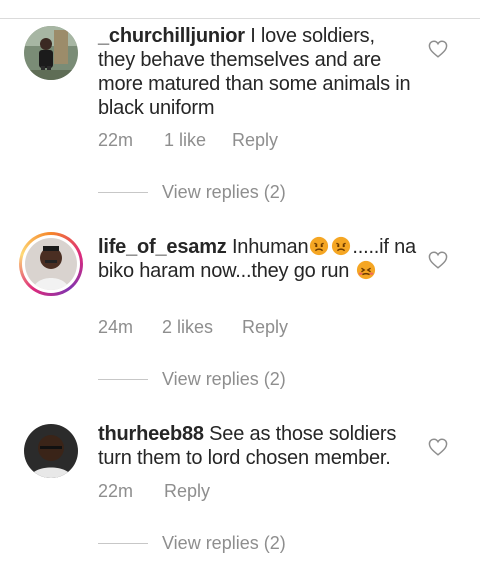 The image size is (480, 572). Describe the element at coordinates (162, 247) in the screenshot. I see `comment-username: life_of_esamz` at that location.